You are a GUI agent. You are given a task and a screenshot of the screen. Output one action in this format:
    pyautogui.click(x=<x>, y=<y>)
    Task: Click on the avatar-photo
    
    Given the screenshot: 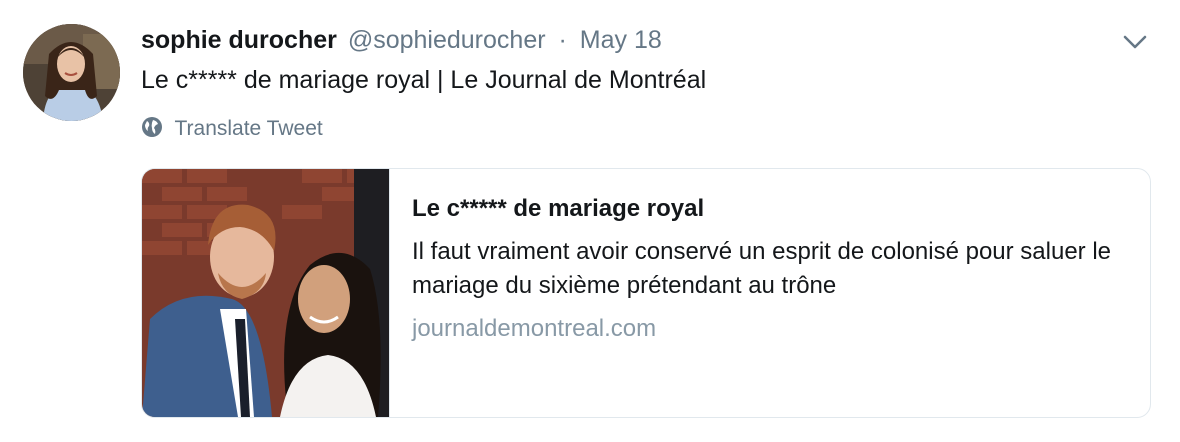 What is the action you would take?
    pyautogui.click(x=71, y=72)
    